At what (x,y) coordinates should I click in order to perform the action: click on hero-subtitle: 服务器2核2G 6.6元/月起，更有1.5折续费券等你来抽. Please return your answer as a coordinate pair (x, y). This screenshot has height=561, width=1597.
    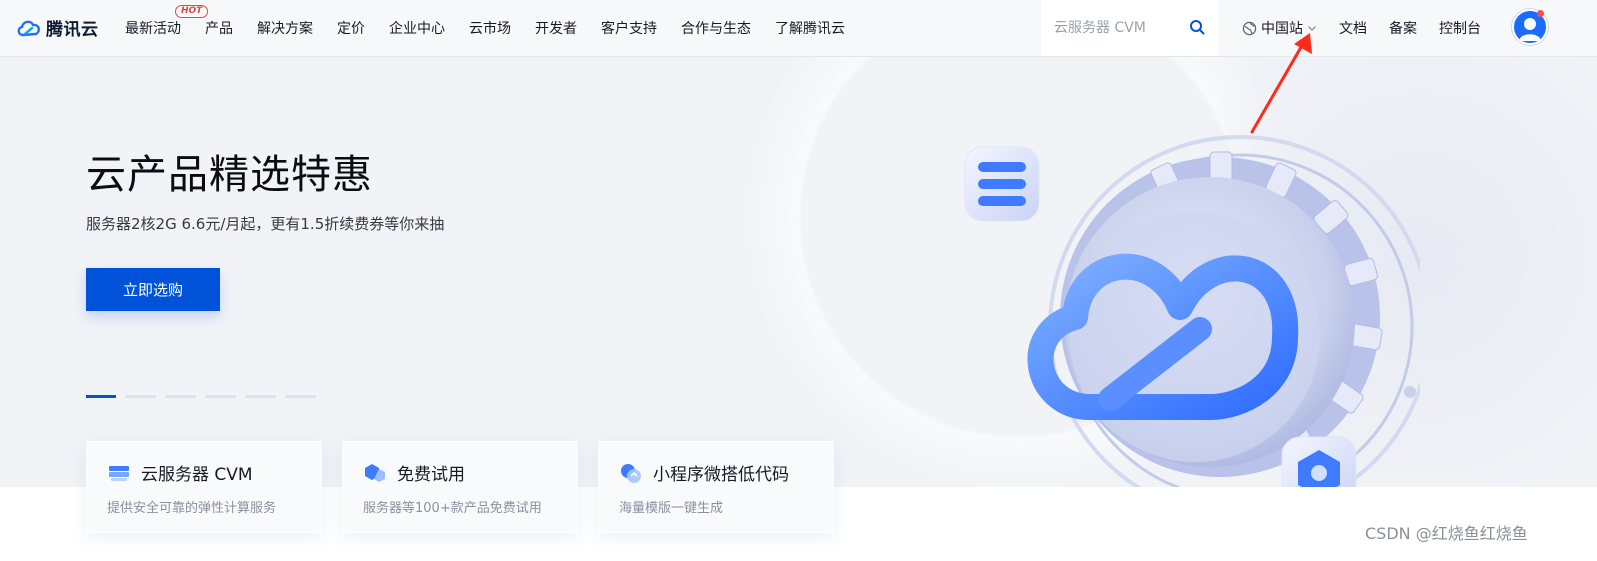
    Looking at the image, I should click on (265, 224).